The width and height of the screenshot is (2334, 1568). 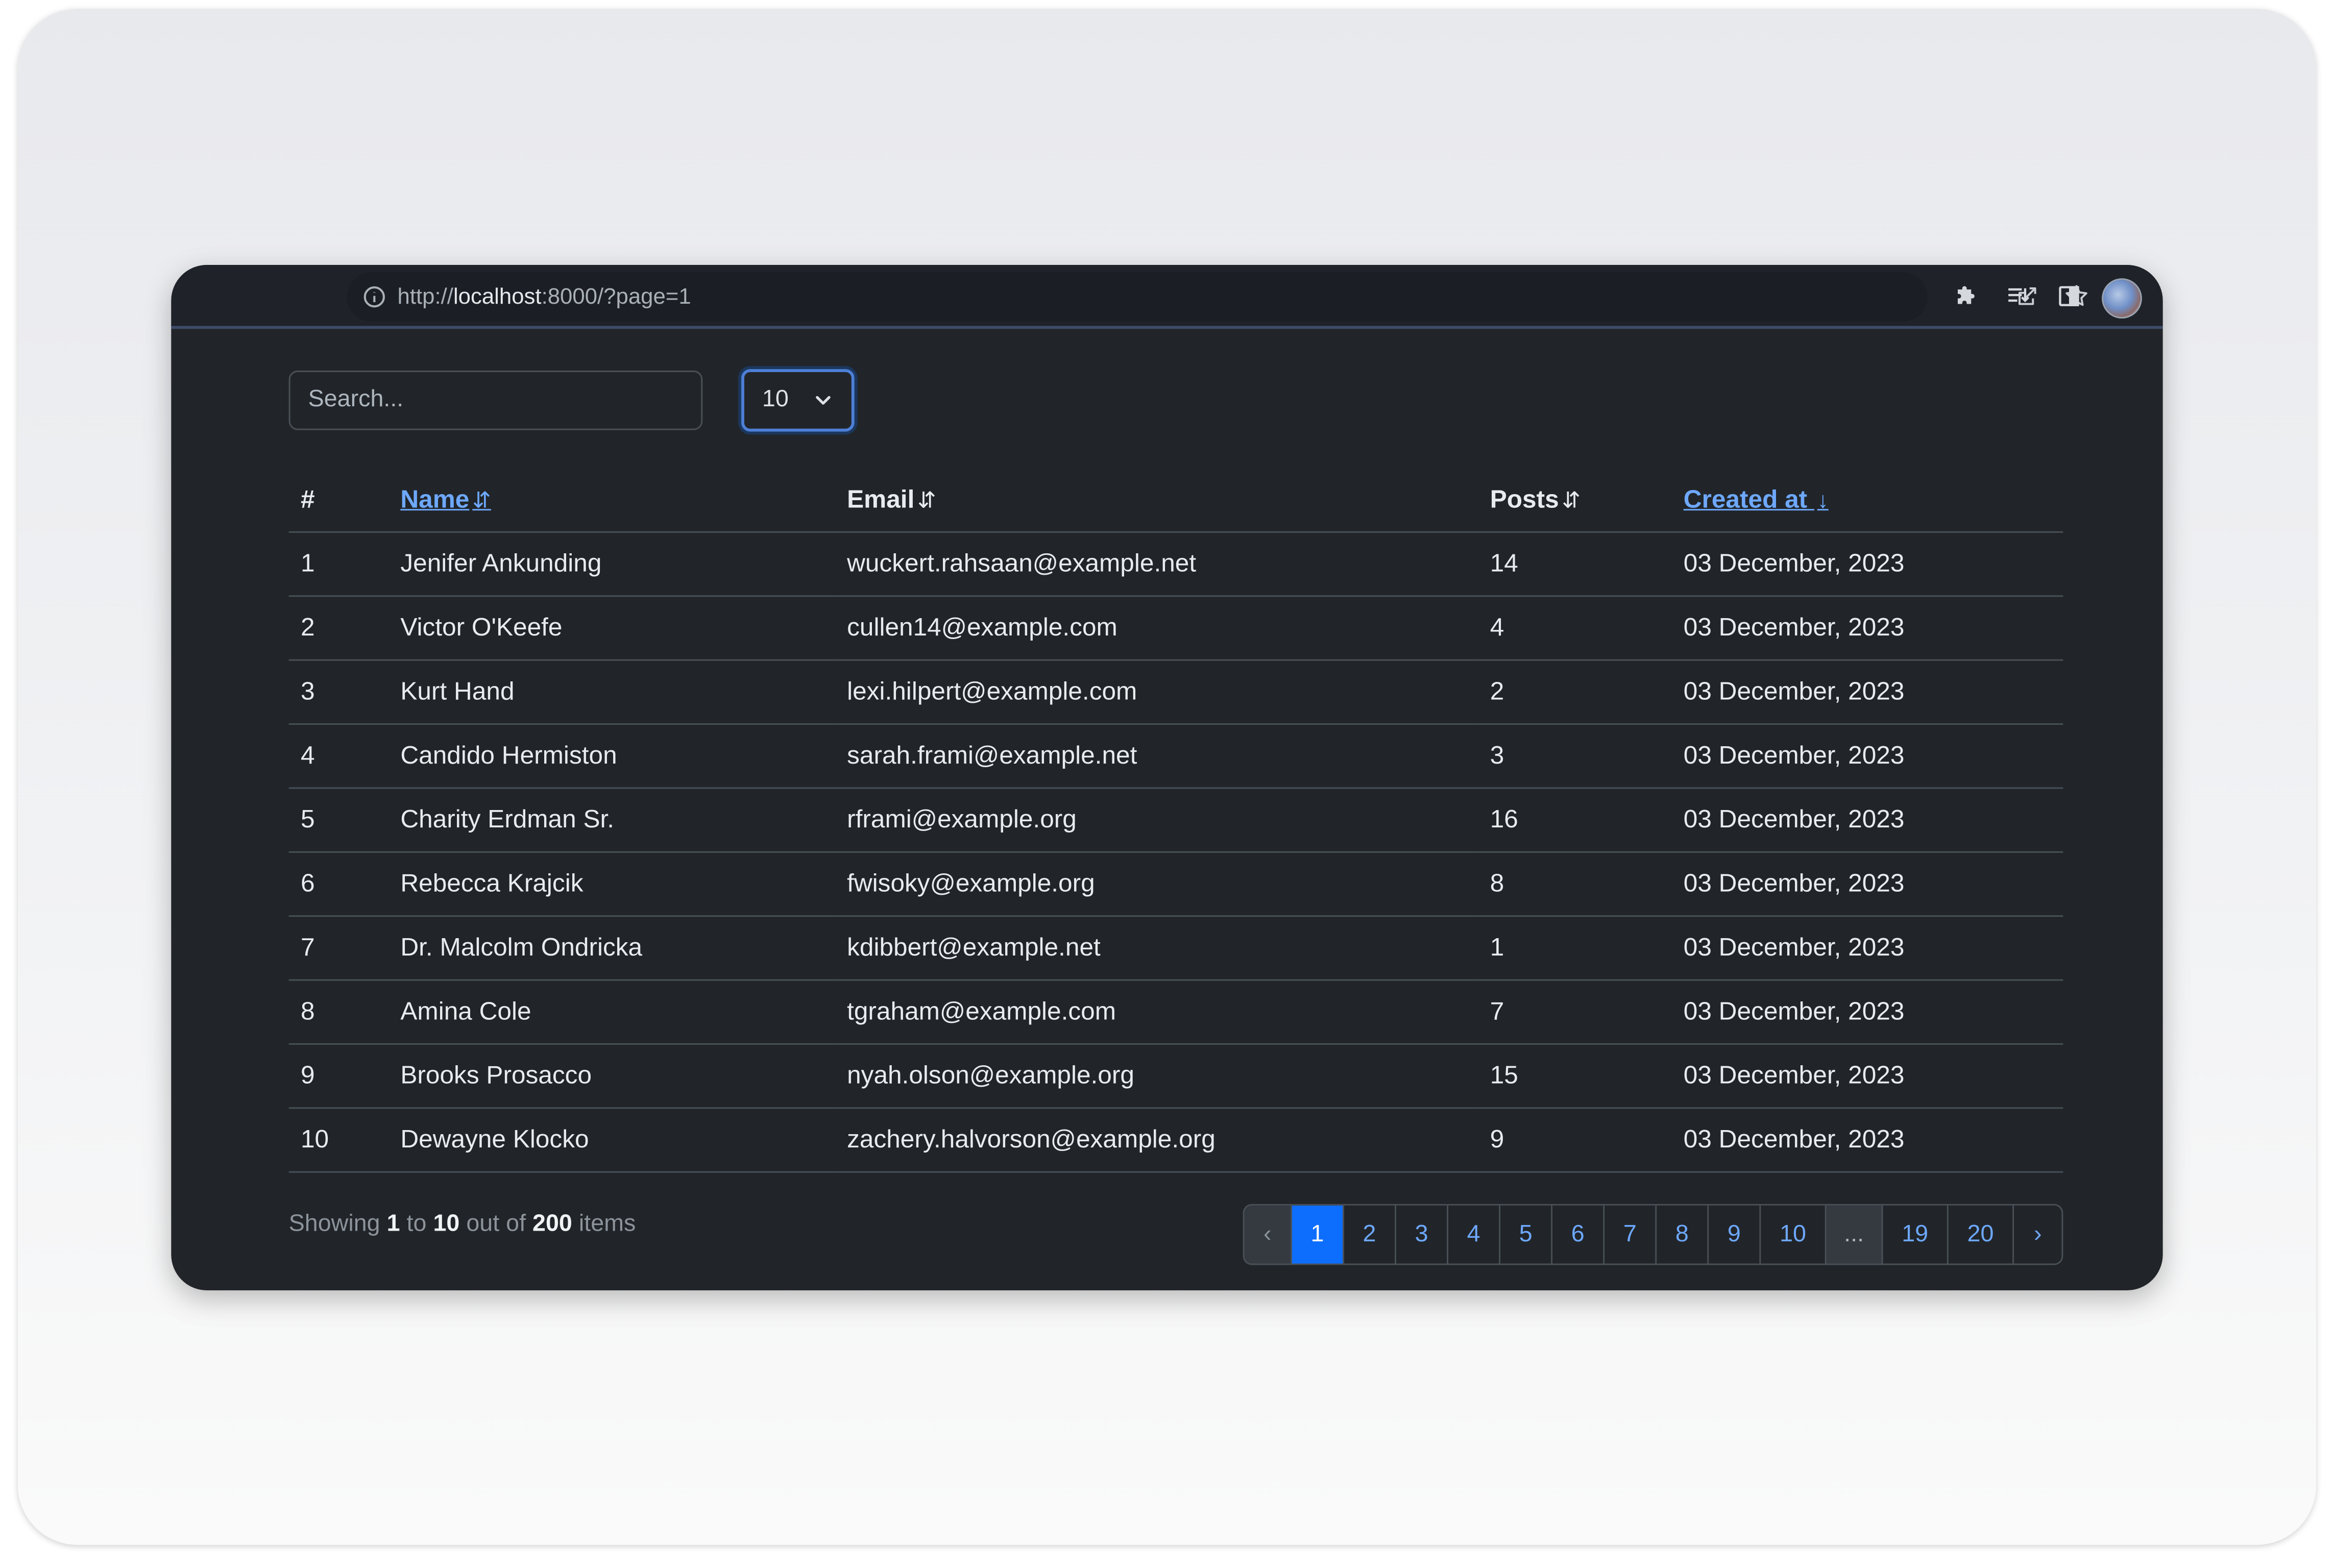 I want to click on header-name: Name ⇵, so click(x=612, y=500).